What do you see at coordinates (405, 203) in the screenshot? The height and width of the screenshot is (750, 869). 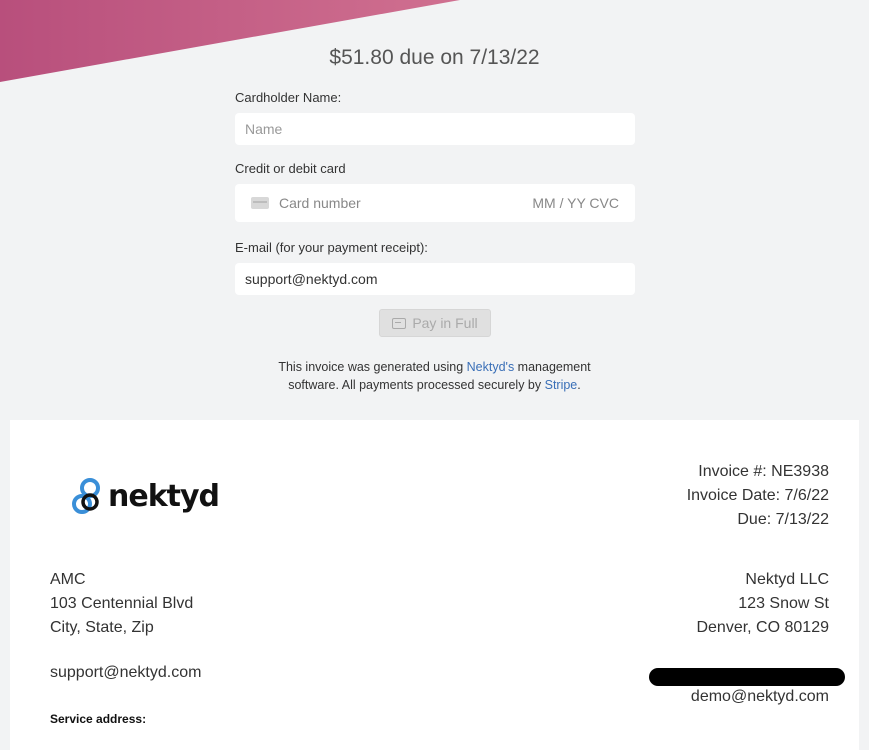 I see `card-number-placeholder: Card number` at bounding box center [405, 203].